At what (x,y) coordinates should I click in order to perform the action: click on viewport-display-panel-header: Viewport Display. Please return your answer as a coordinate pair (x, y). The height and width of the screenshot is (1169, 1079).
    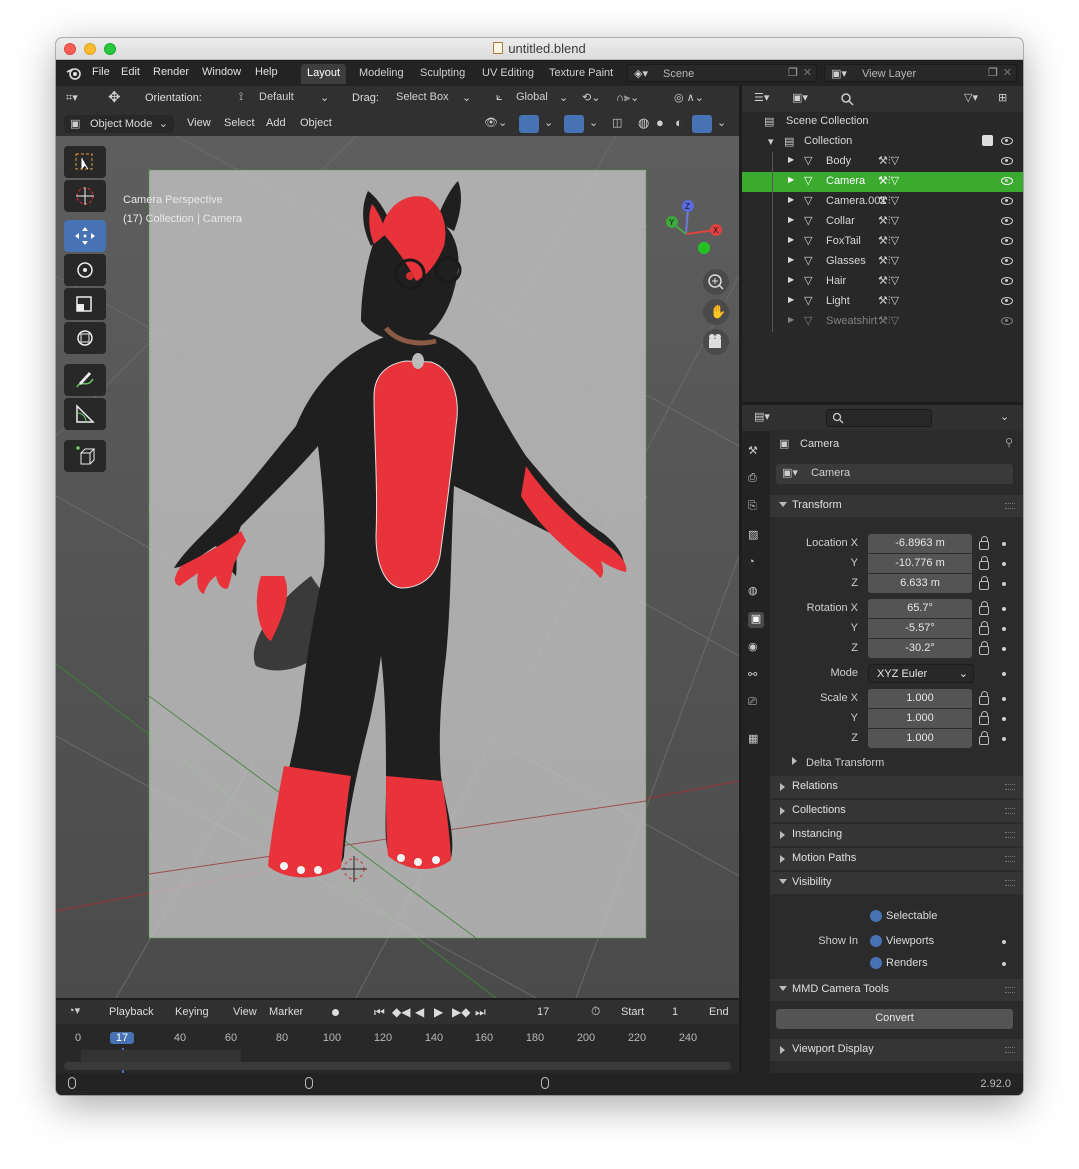
    Looking at the image, I should click on (896, 1050).